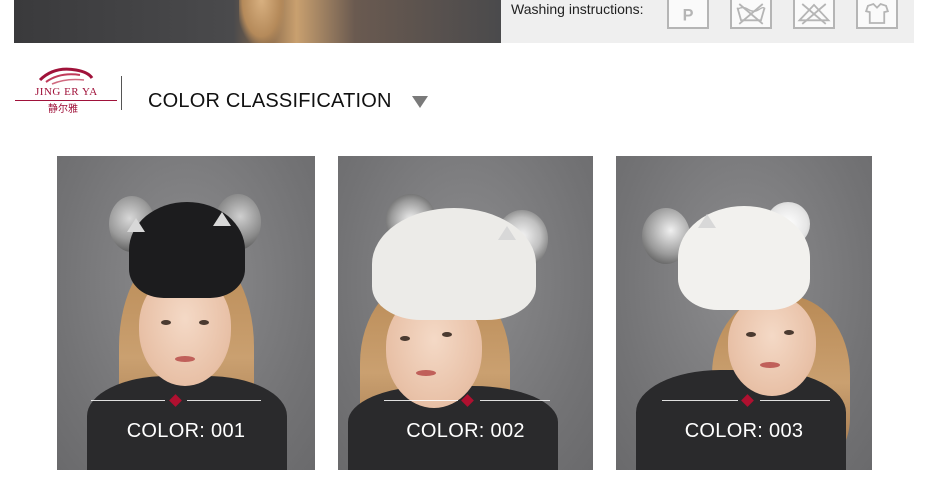 This screenshot has width=930, height=499. What do you see at coordinates (66, 76) in the screenshot?
I see `logo-swoosh-icon` at bounding box center [66, 76].